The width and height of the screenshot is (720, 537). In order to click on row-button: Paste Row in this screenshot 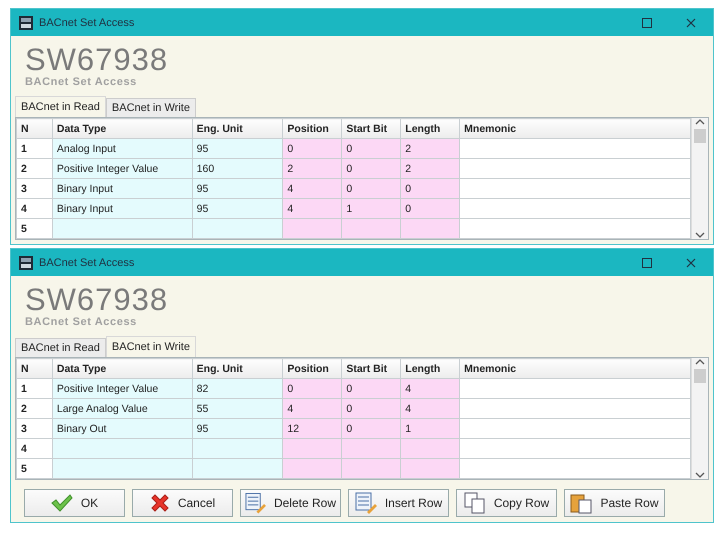, I will do `click(614, 503)`.